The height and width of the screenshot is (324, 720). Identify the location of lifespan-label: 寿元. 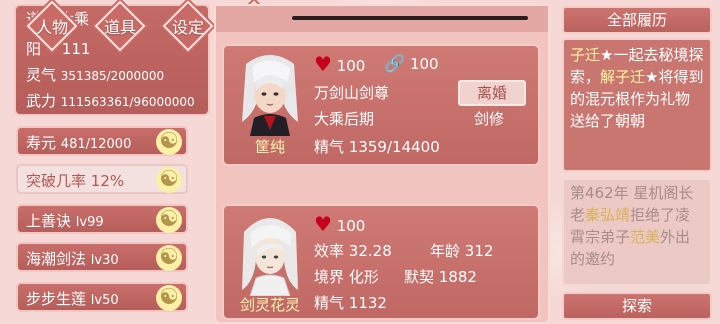
(41, 143).